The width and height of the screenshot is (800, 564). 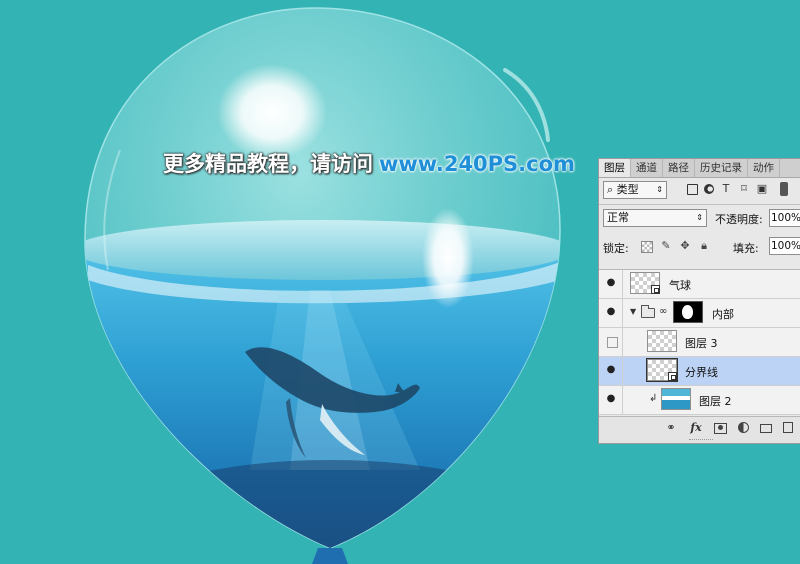 I want to click on layer-row-balloon: ● 气球, so click(x=699, y=284).